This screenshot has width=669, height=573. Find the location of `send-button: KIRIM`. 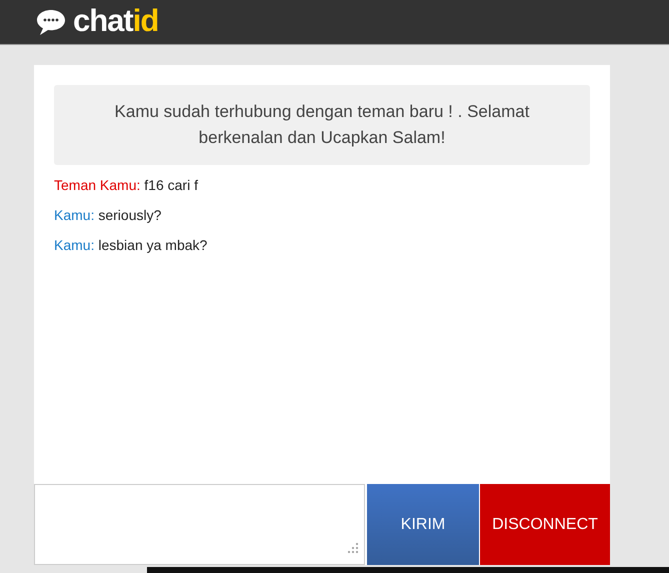

send-button: KIRIM is located at coordinates (423, 524).